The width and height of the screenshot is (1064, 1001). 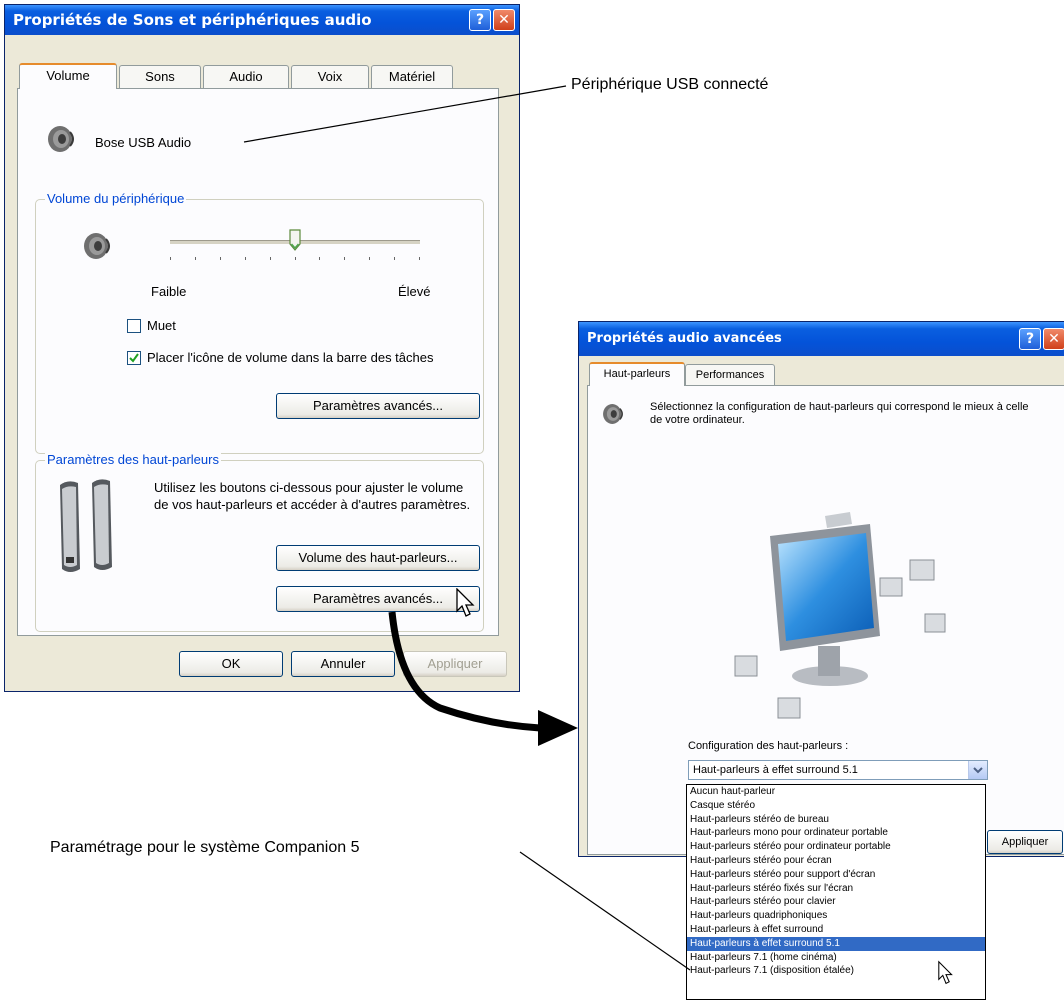 What do you see at coordinates (68, 76) in the screenshot?
I see `tab-volume: Volume` at bounding box center [68, 76].